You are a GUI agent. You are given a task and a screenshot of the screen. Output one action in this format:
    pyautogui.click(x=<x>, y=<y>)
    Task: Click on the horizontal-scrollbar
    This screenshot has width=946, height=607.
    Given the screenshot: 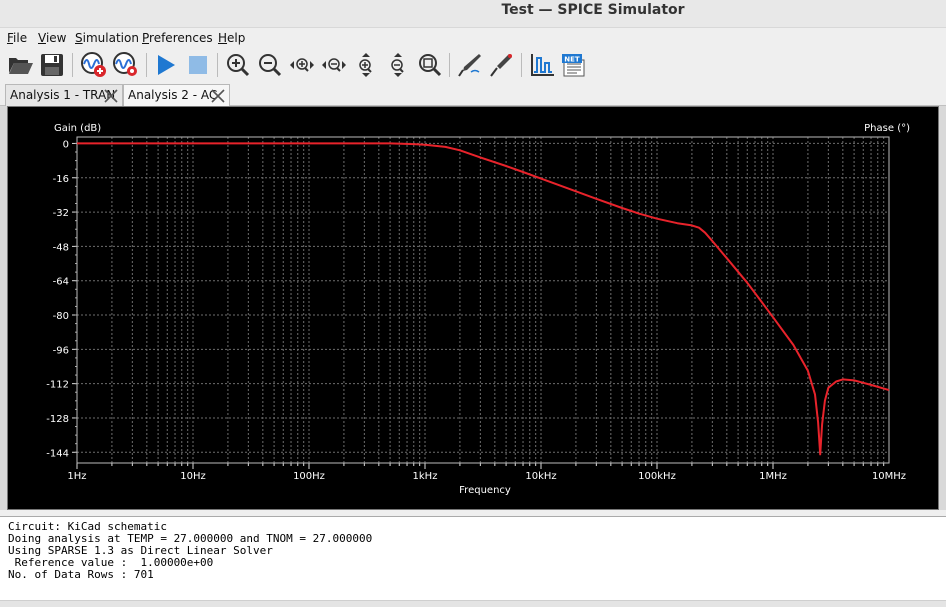 What is the action you would take?
    pyautogui.click(x=473, y=603)
    